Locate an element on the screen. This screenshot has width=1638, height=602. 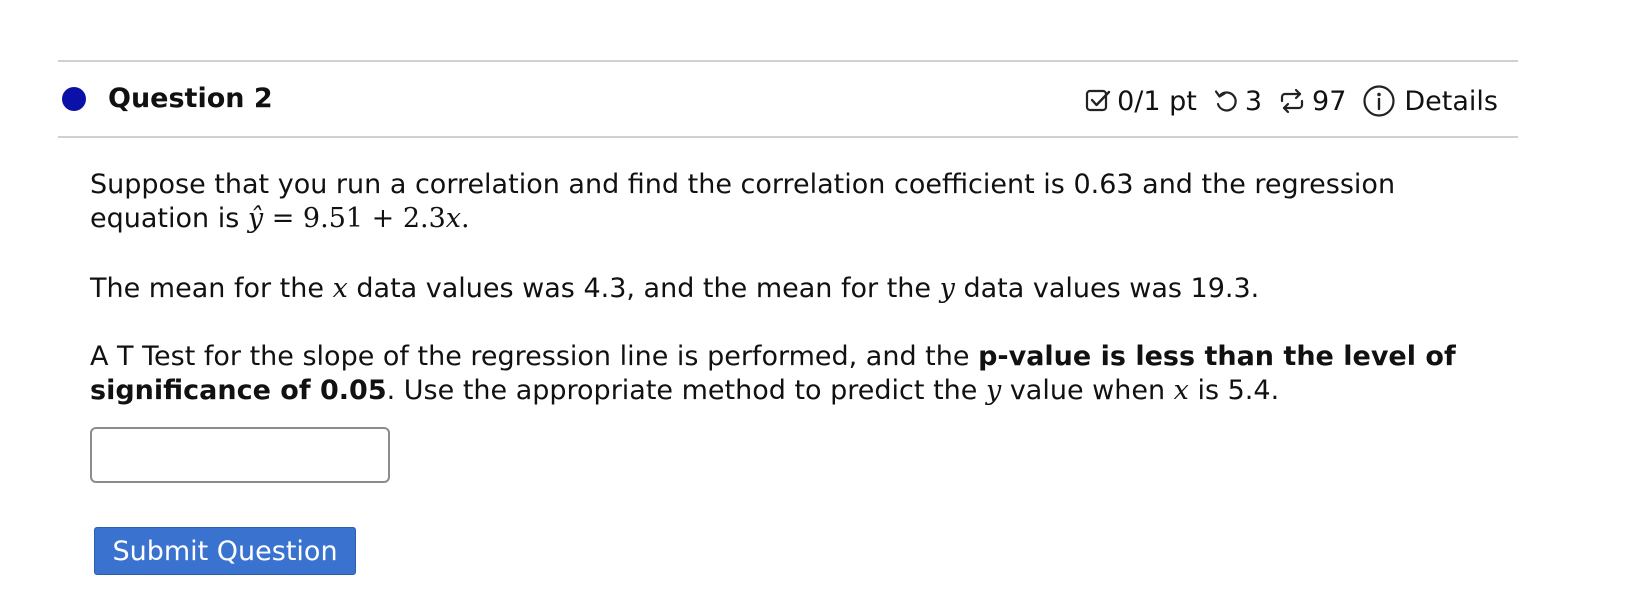
repeat-icon is located at coordinates (1292, 101).